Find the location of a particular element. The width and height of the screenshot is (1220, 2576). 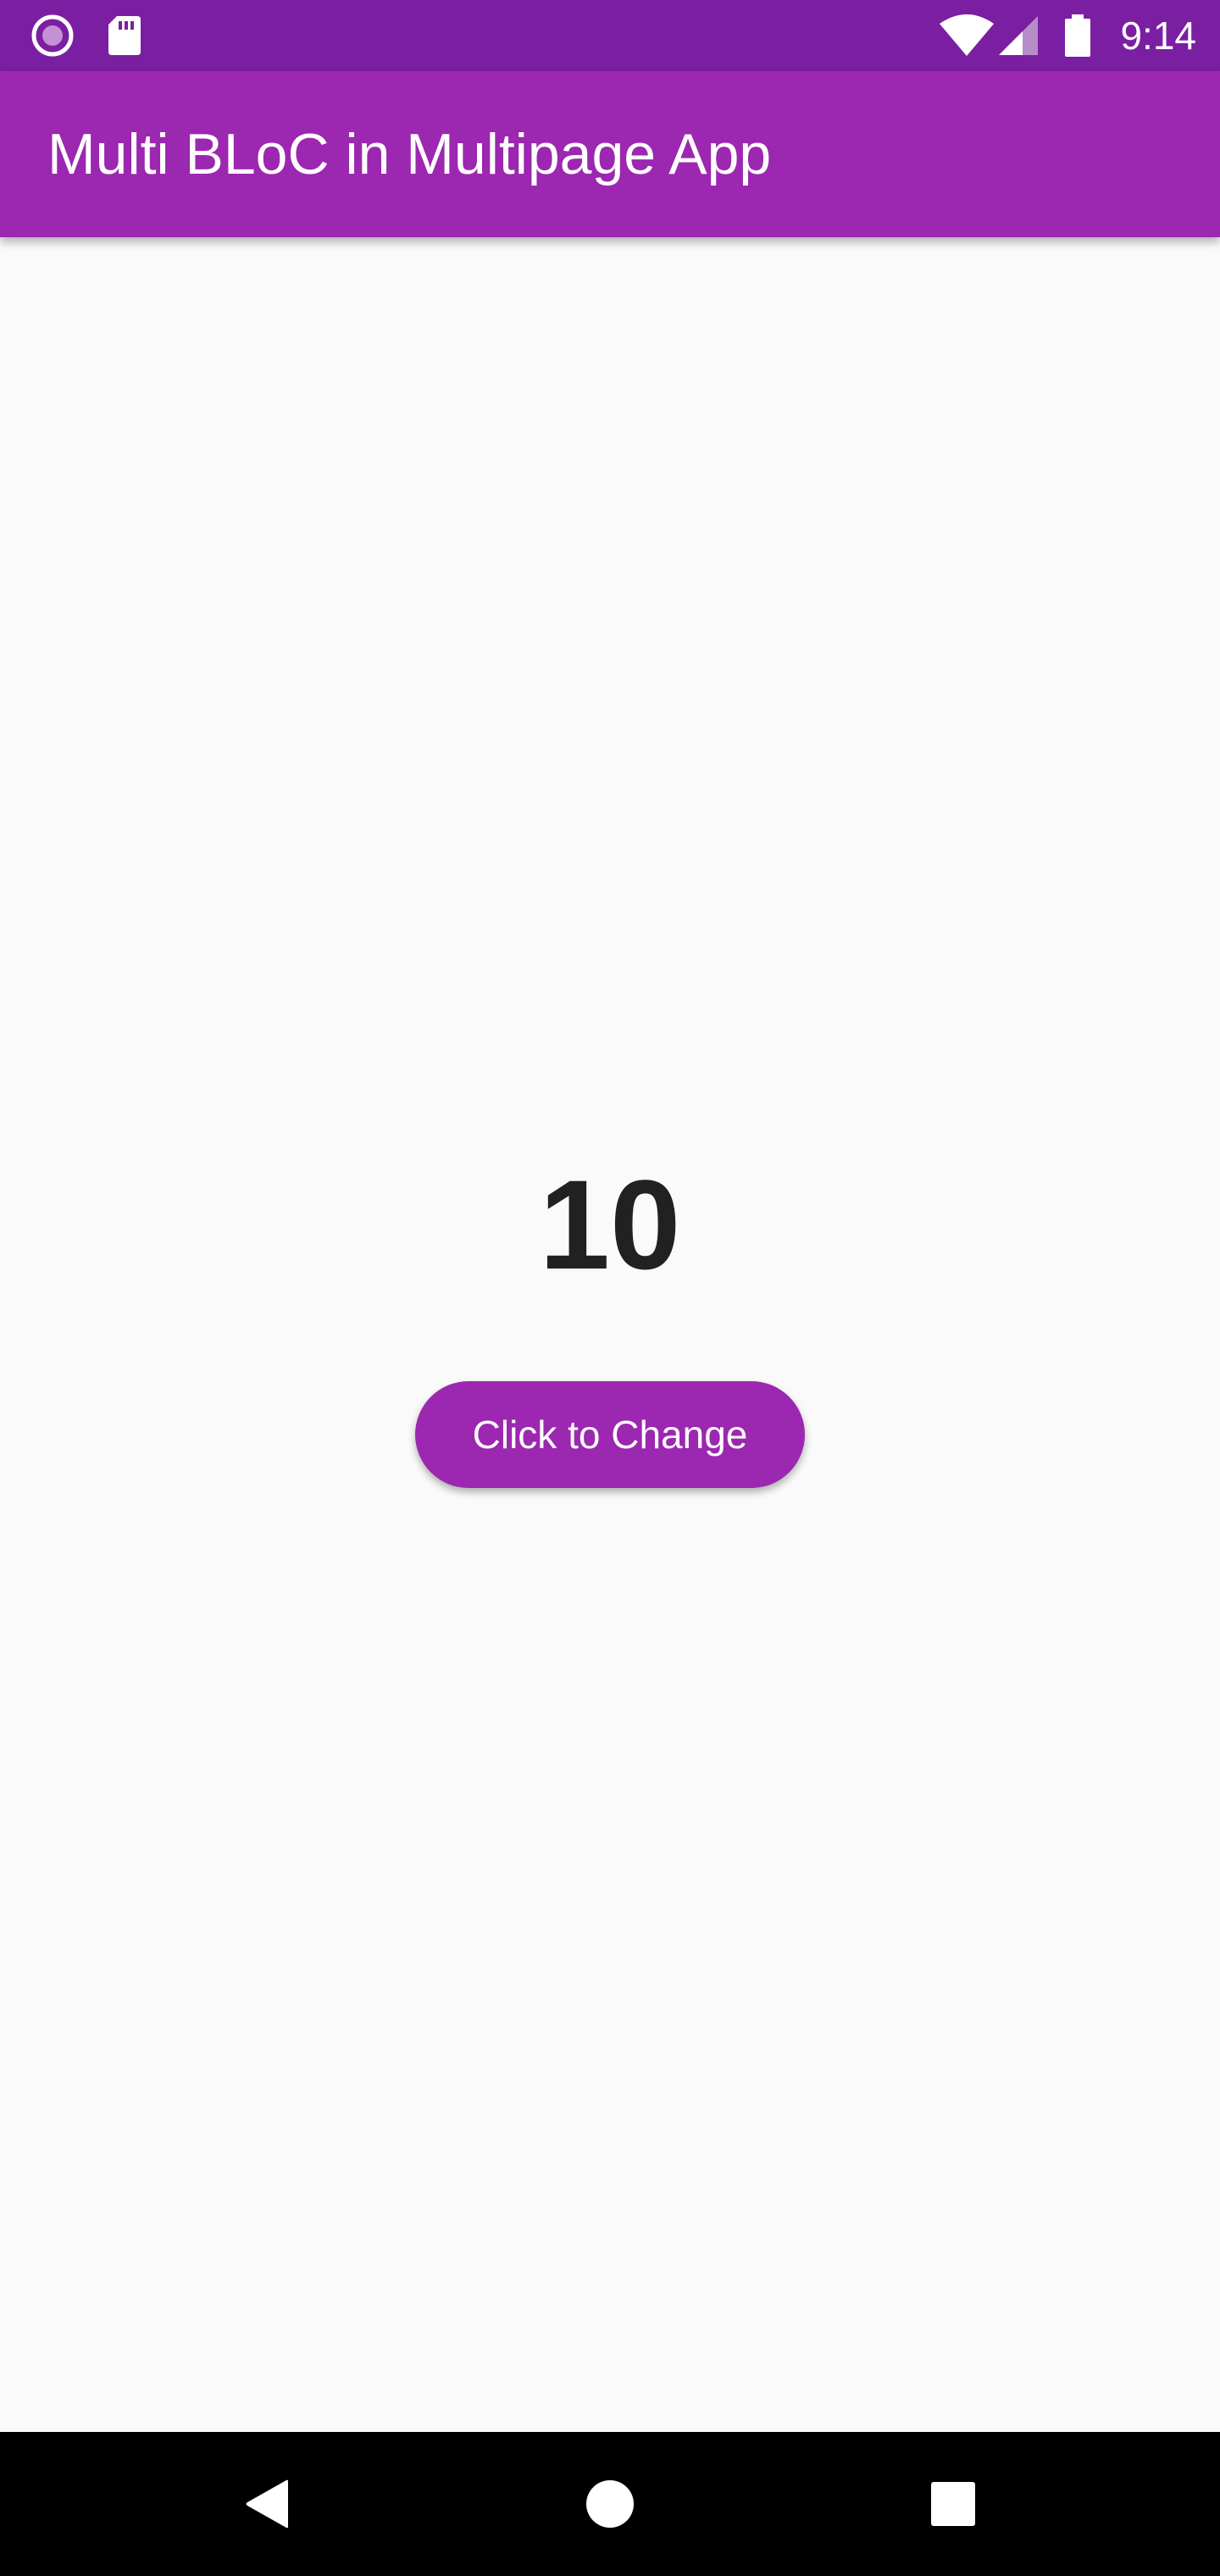

status-time: 9:14 is located at coordinates (1158, 36).